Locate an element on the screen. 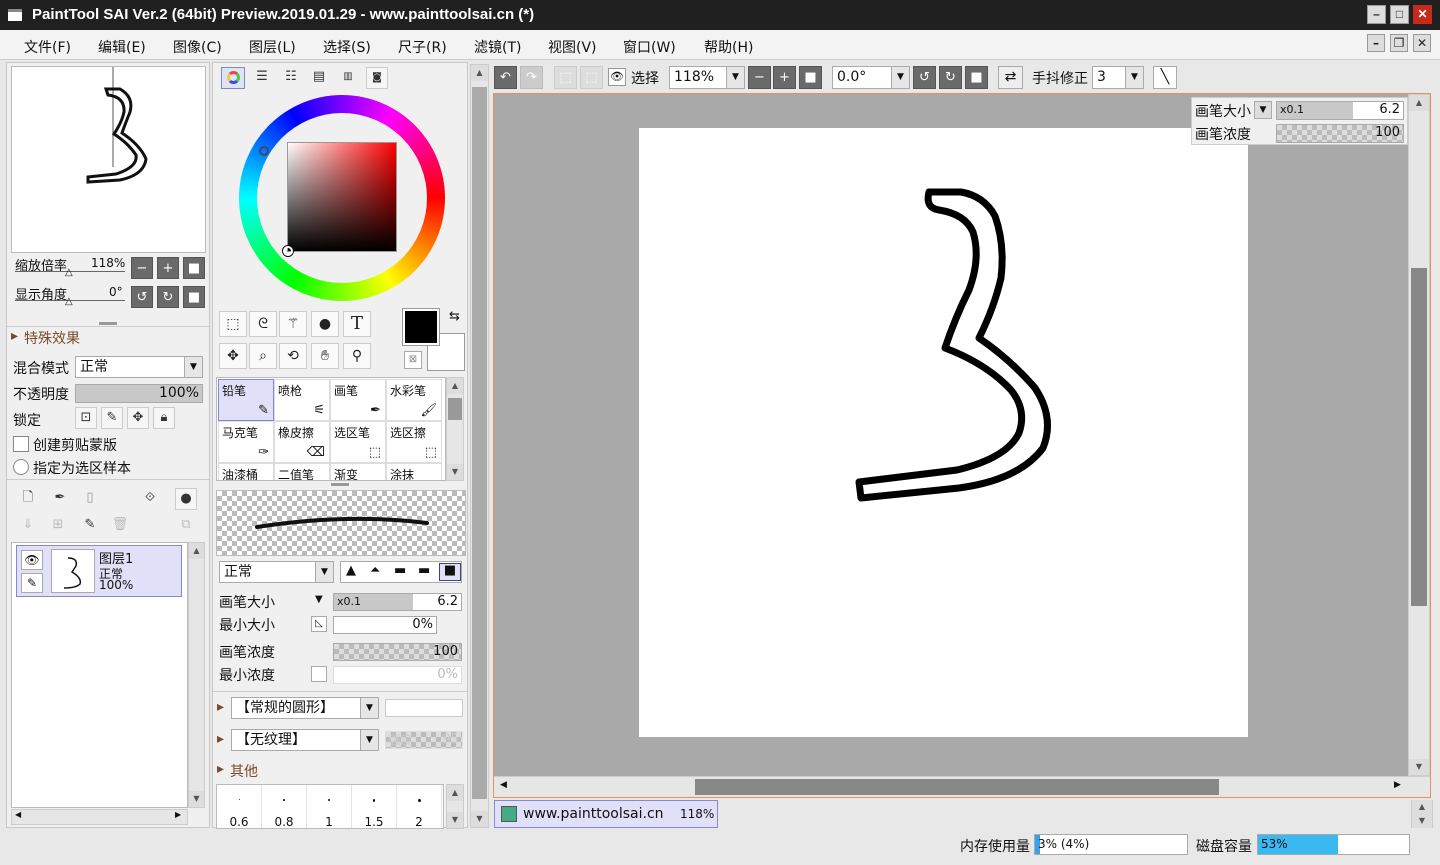 This screenshot has width=1440, height=865. opacity-slider: 100% is located at coordinates (139, 393).